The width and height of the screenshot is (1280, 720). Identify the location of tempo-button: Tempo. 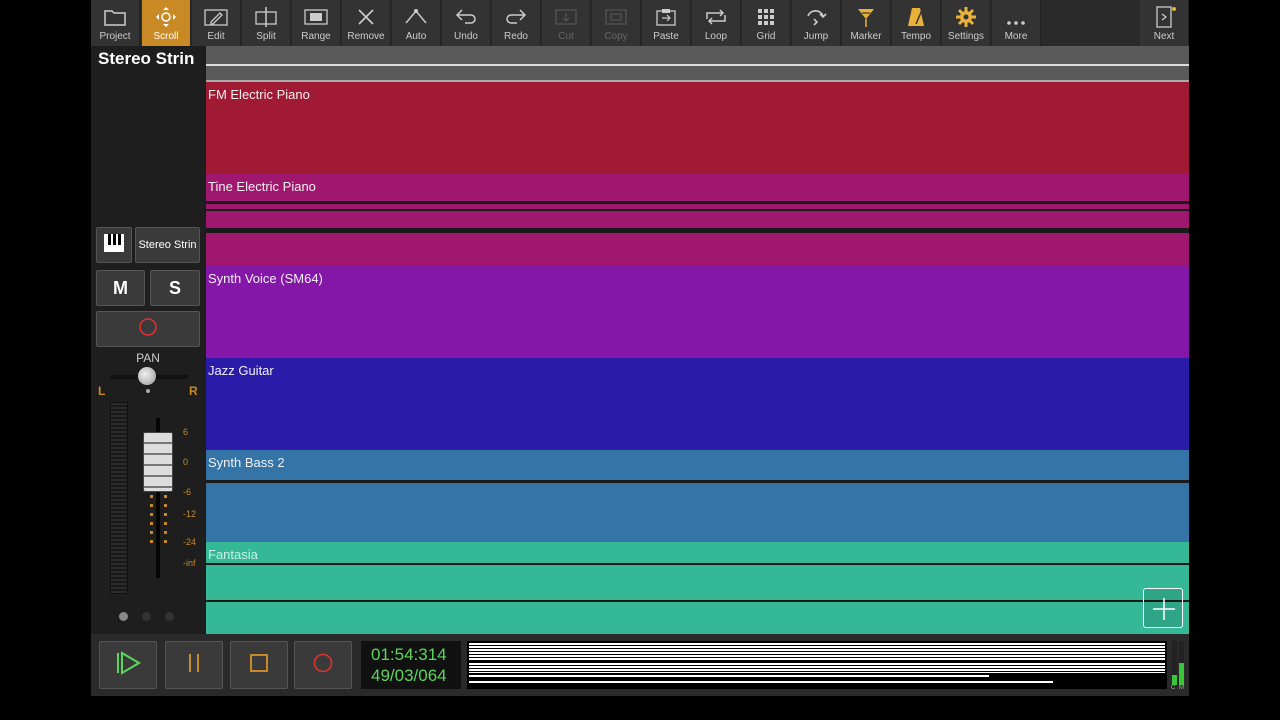
(916, 23).